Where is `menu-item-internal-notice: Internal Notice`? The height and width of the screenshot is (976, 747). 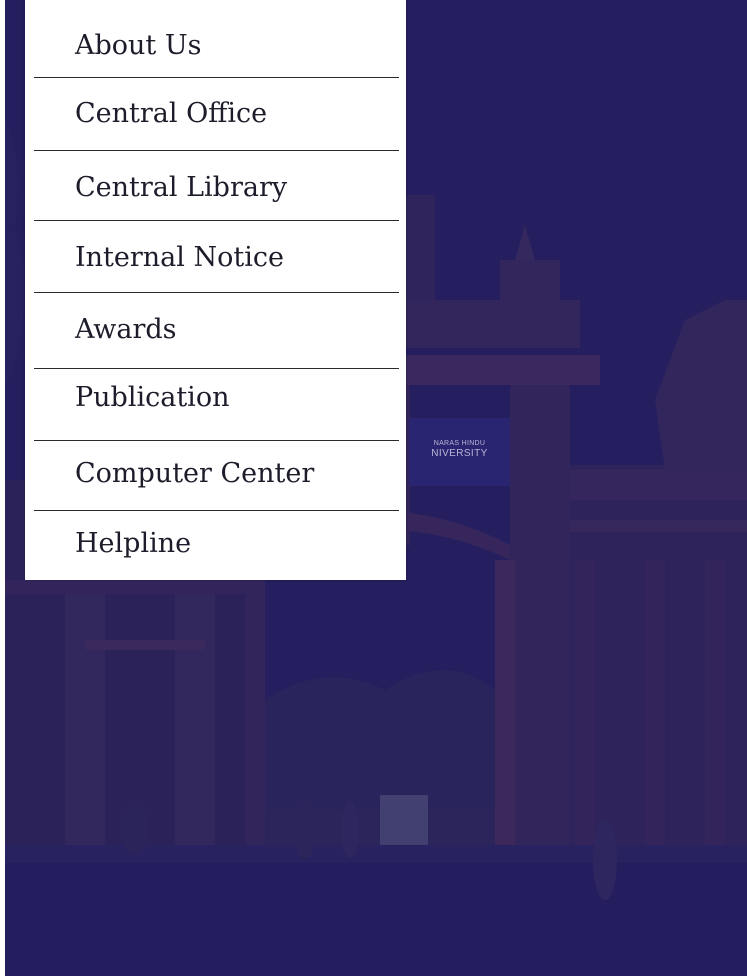 menu-item-internal-notice: Internal Notice is located at coordinates (216, 257).